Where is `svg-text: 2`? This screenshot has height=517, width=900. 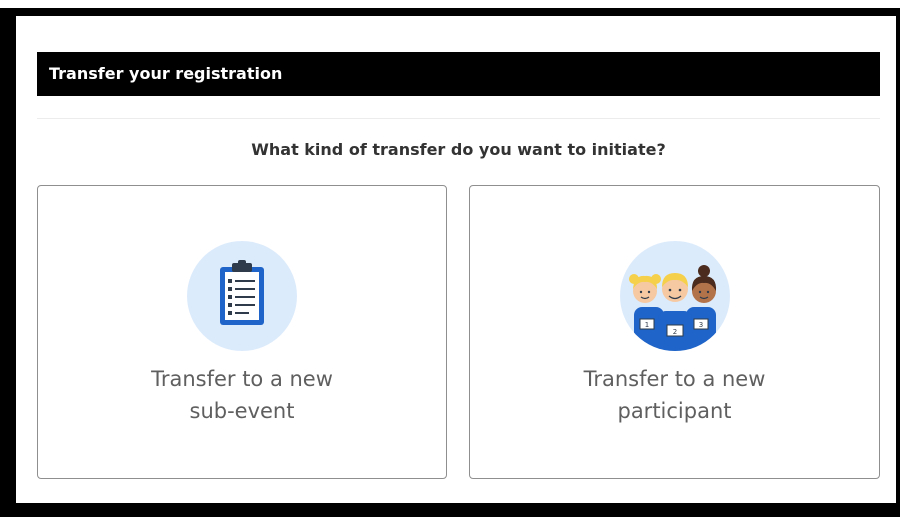 svg-text: 2 is located at coordinates (674, 332).